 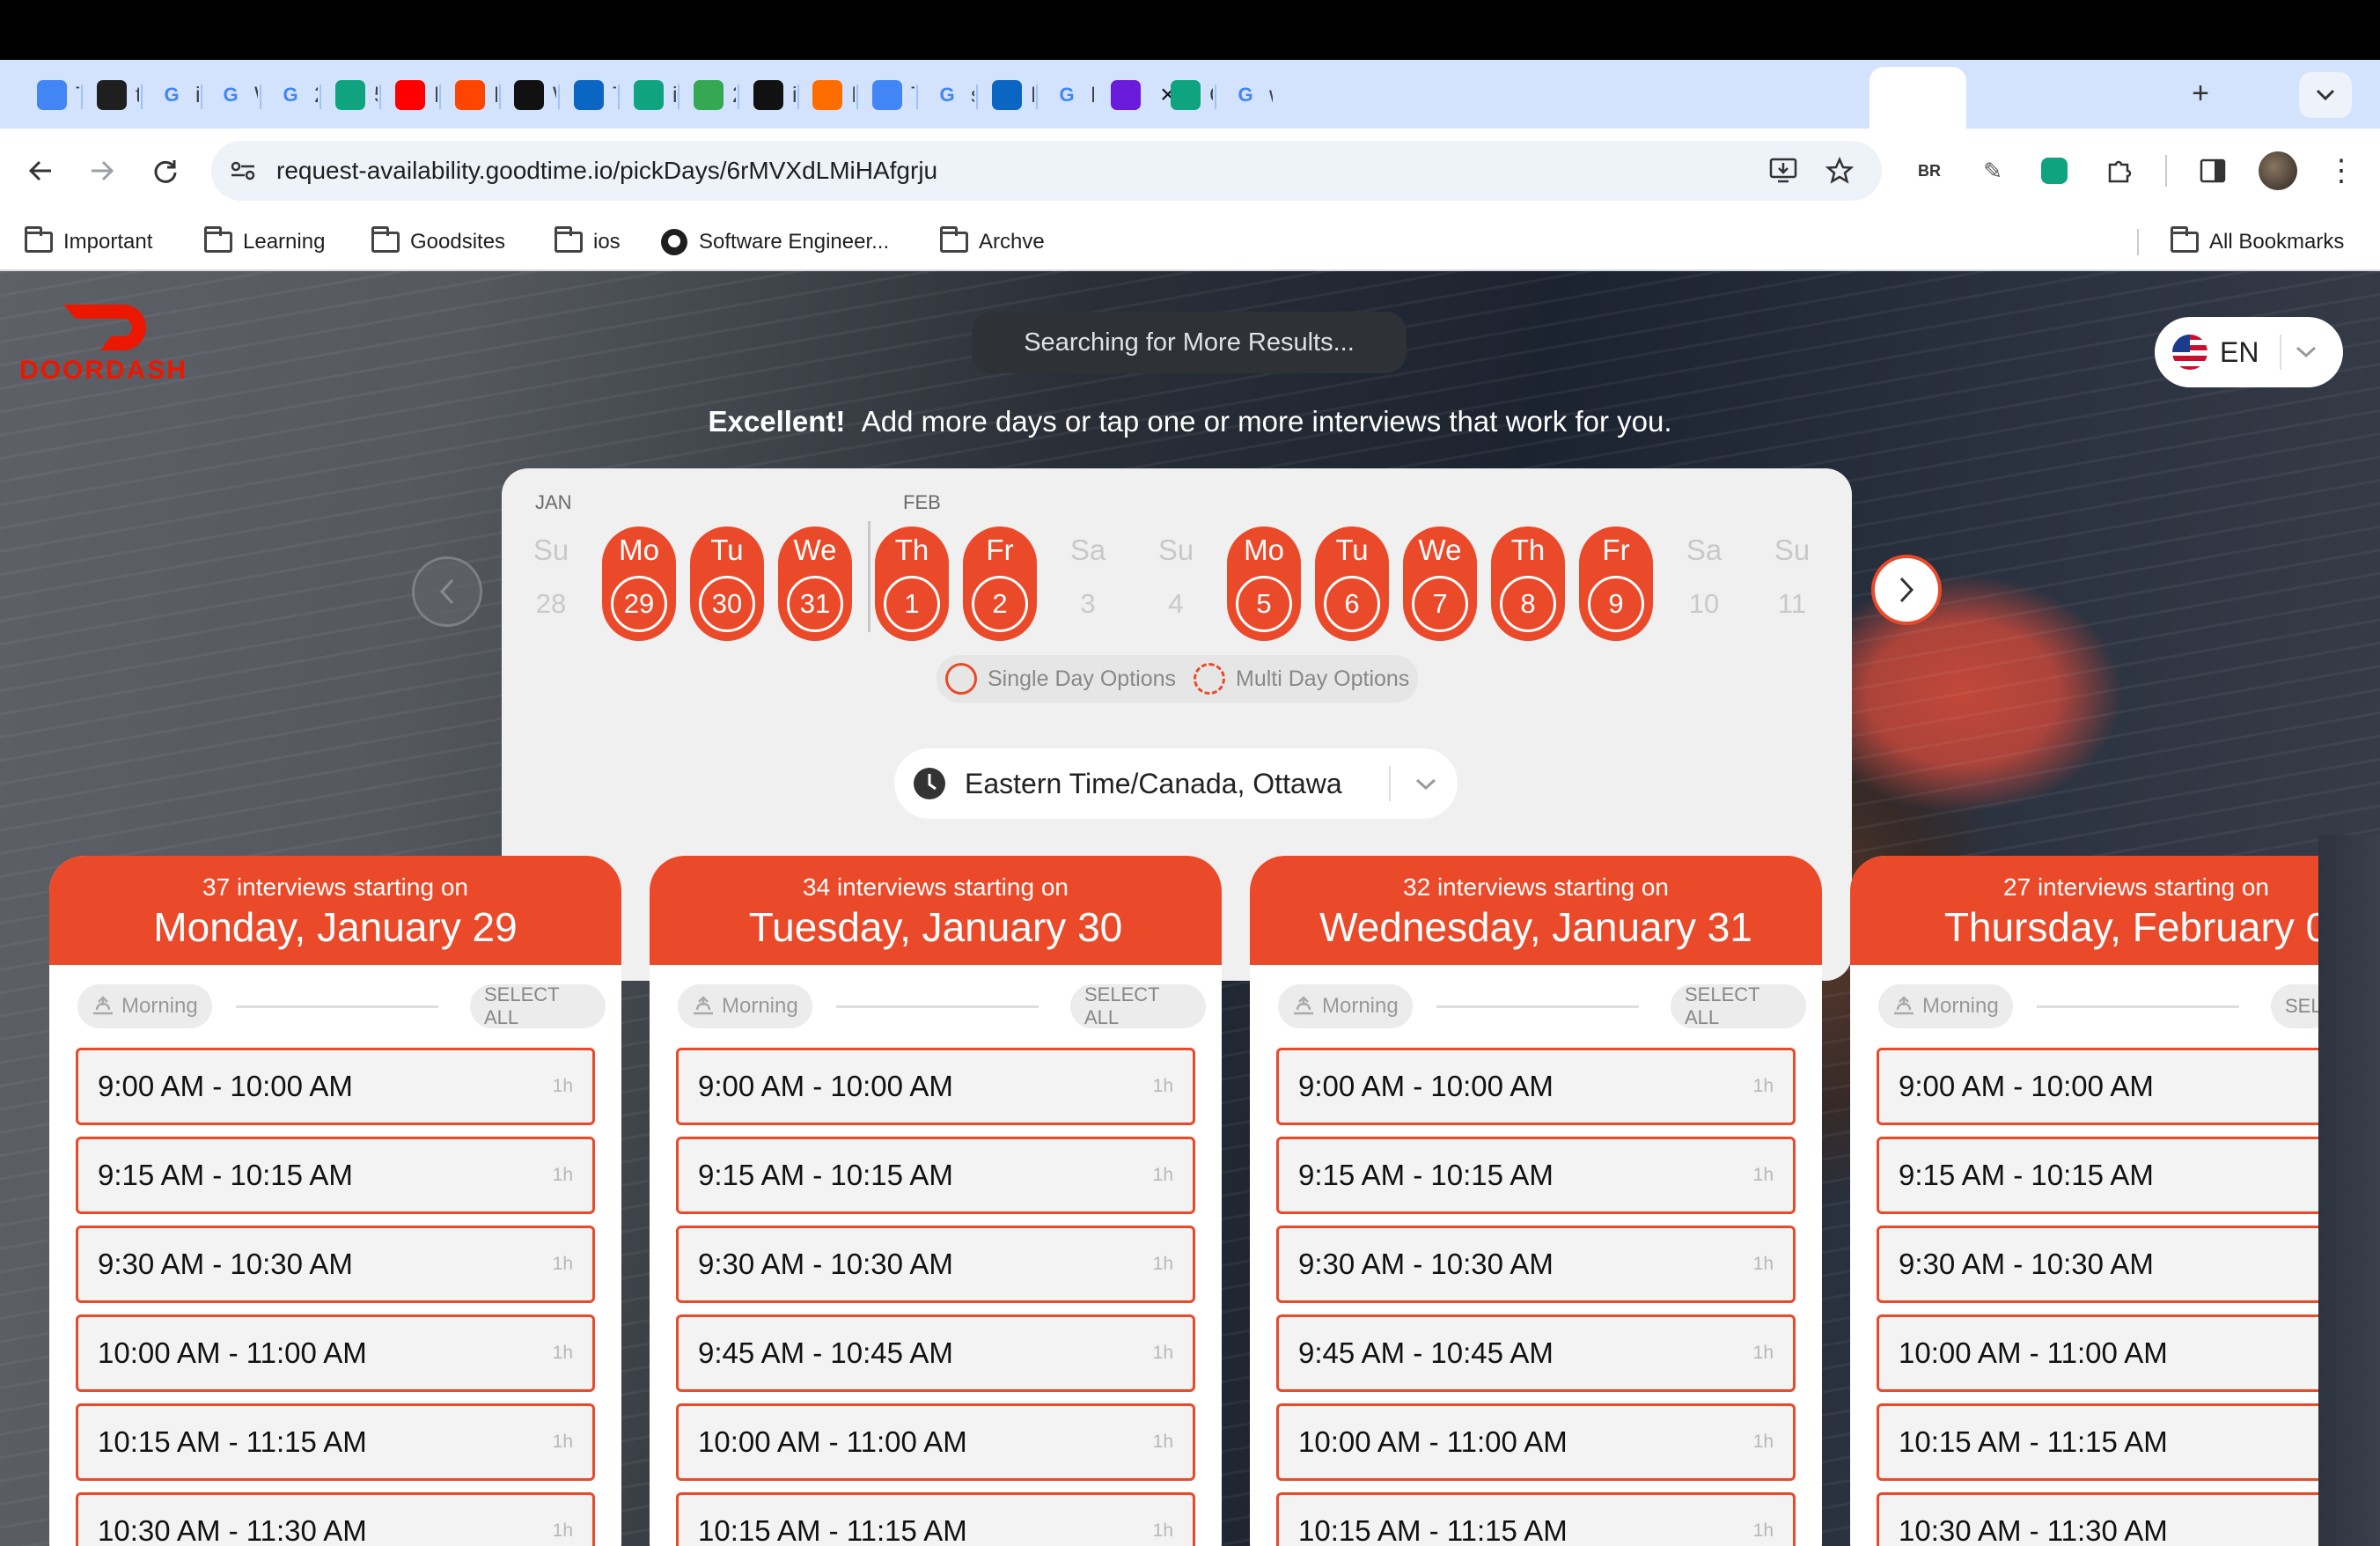 I want to click on browser-tab: Li, so click(x=1007, y=95).